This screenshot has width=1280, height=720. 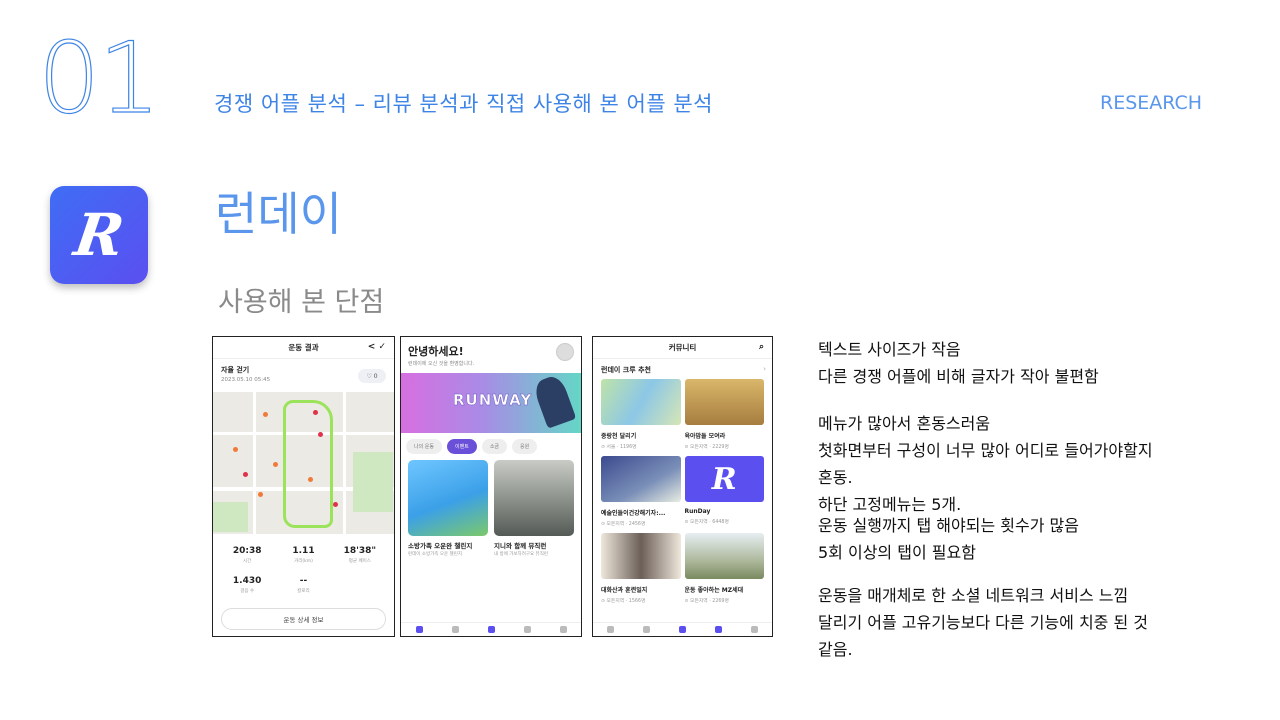 I want to click on runday-app-icon: R, so click(x=99, y=235).